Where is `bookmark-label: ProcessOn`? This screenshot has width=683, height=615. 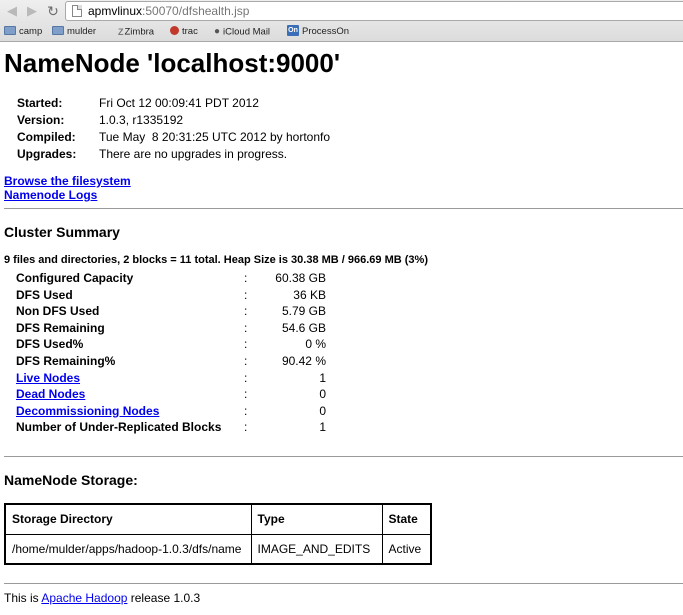
bookmark-label: ProcessOn is located at coordinates (325, 31).